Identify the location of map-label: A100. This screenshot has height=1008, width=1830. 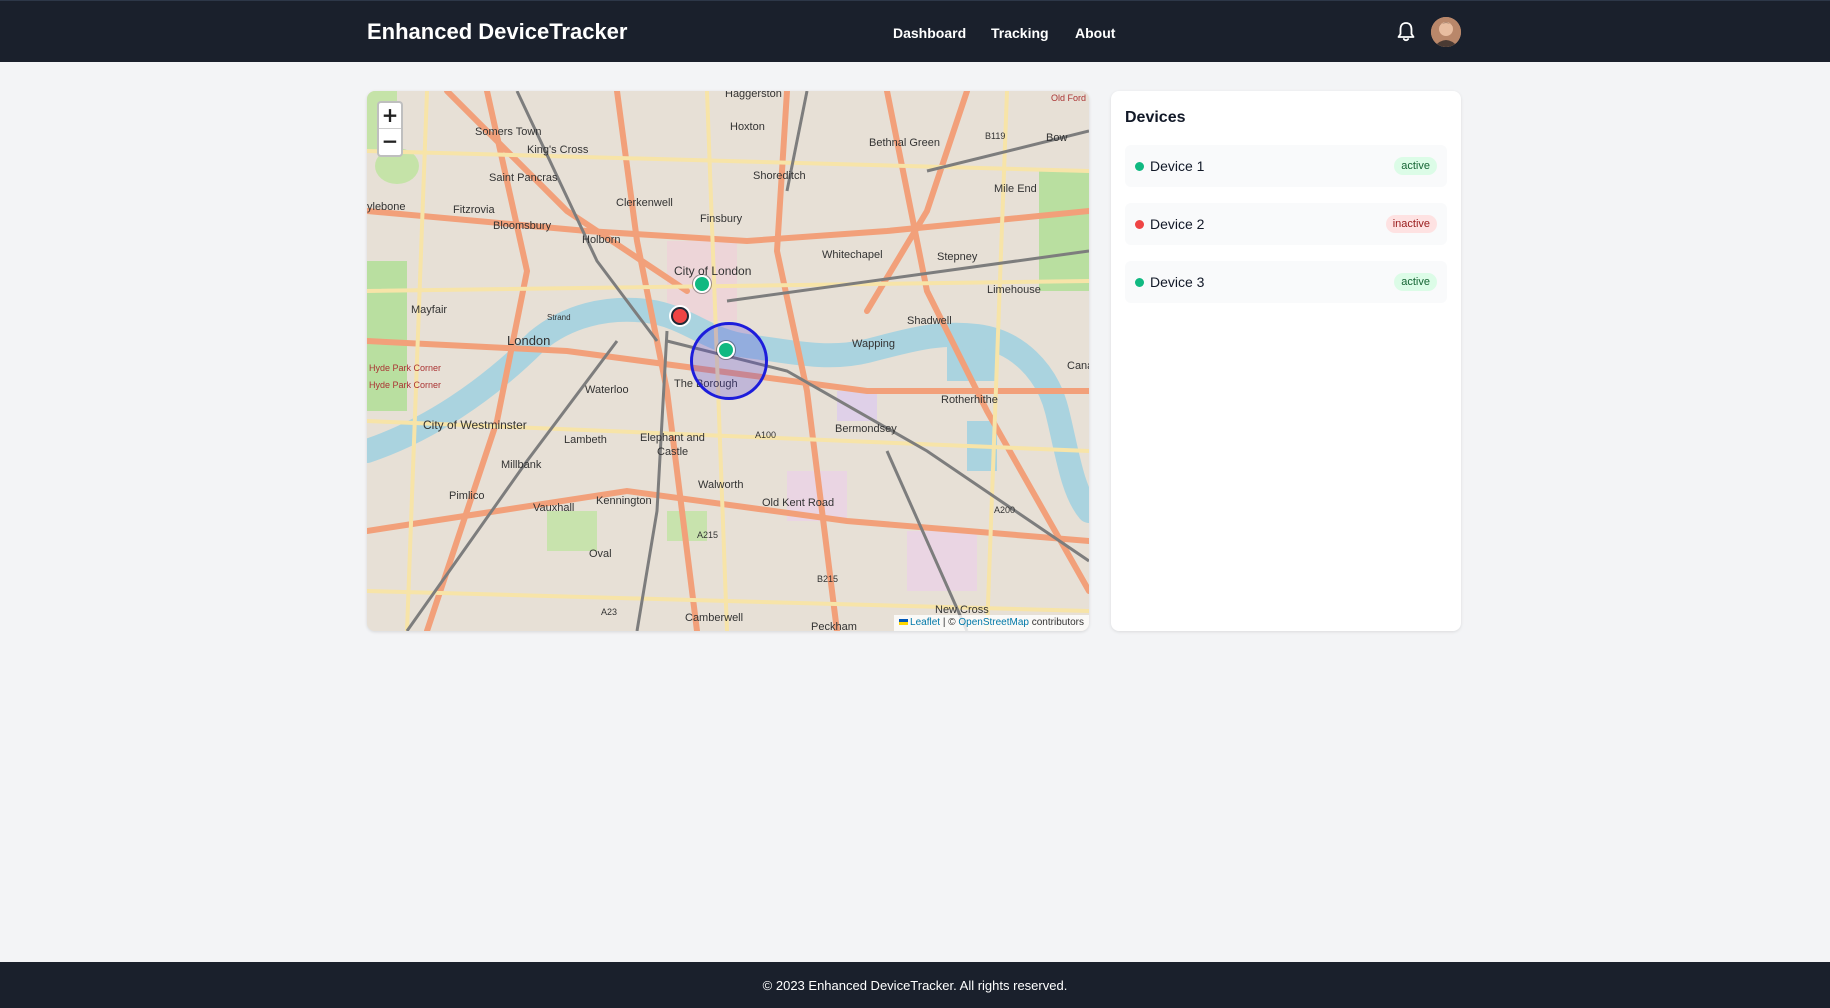
(765, 435).